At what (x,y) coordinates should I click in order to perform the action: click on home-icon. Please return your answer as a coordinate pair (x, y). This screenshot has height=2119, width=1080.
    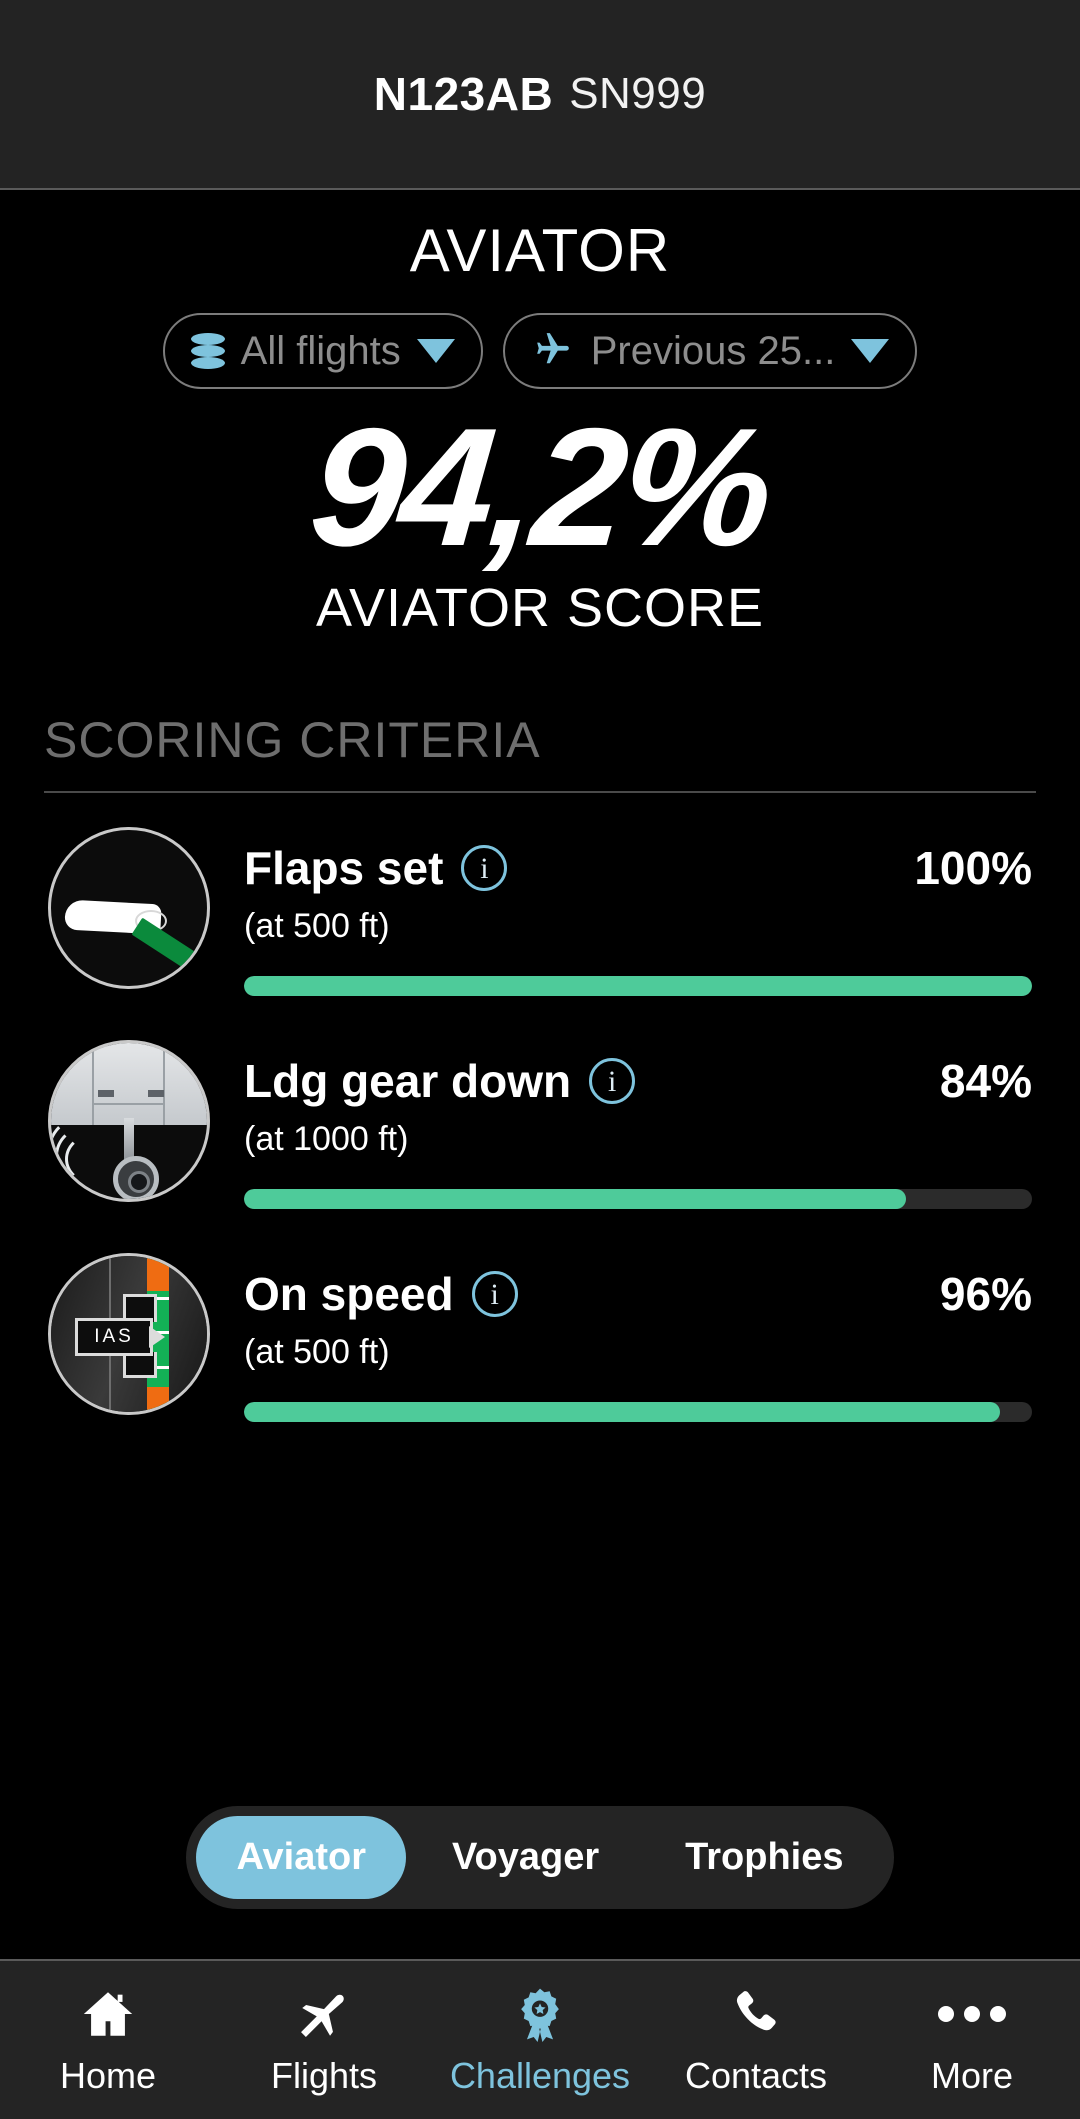
    Looking at the image, I should click on (108, 2014).